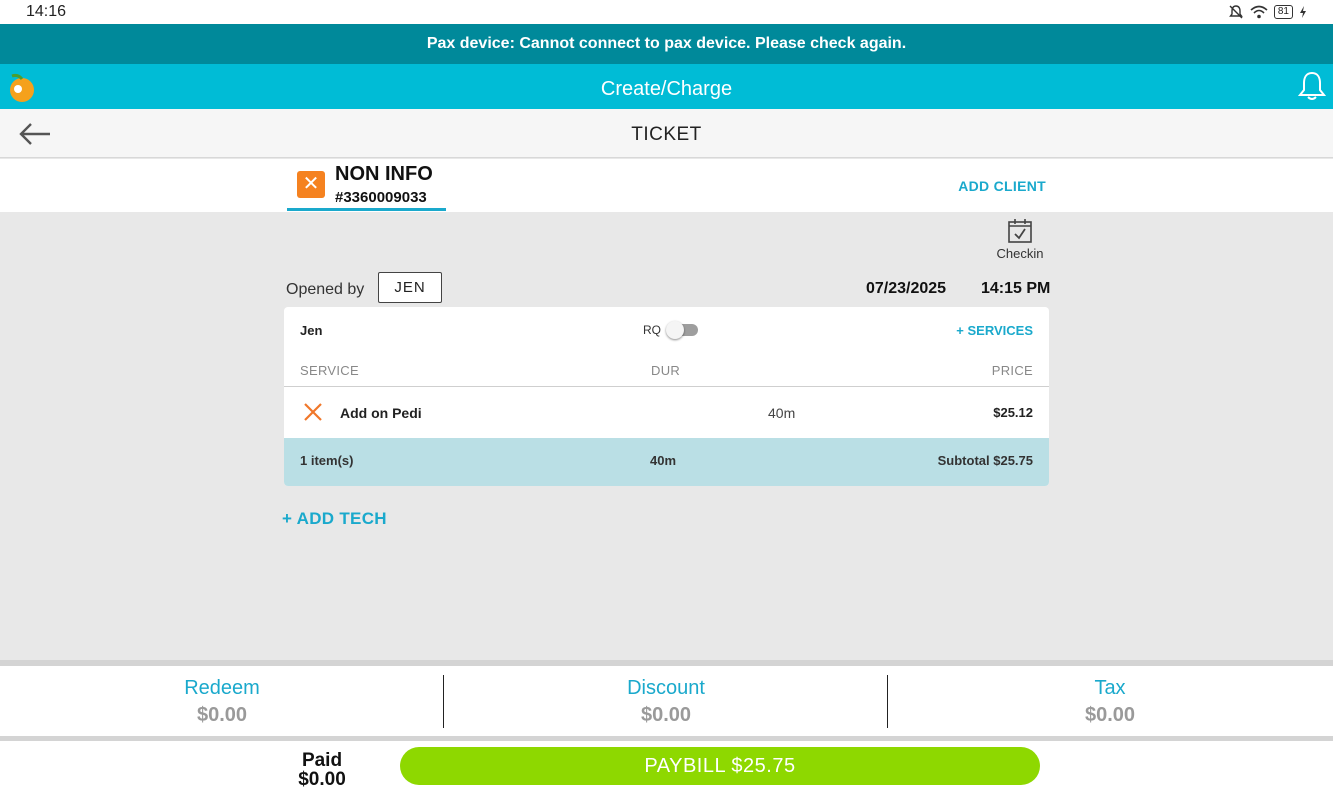 The image size is (1333, 800). Describe the element at coordinates (311, 184) in the screenshot. I see `remove-client-icon: ✕` at that location.